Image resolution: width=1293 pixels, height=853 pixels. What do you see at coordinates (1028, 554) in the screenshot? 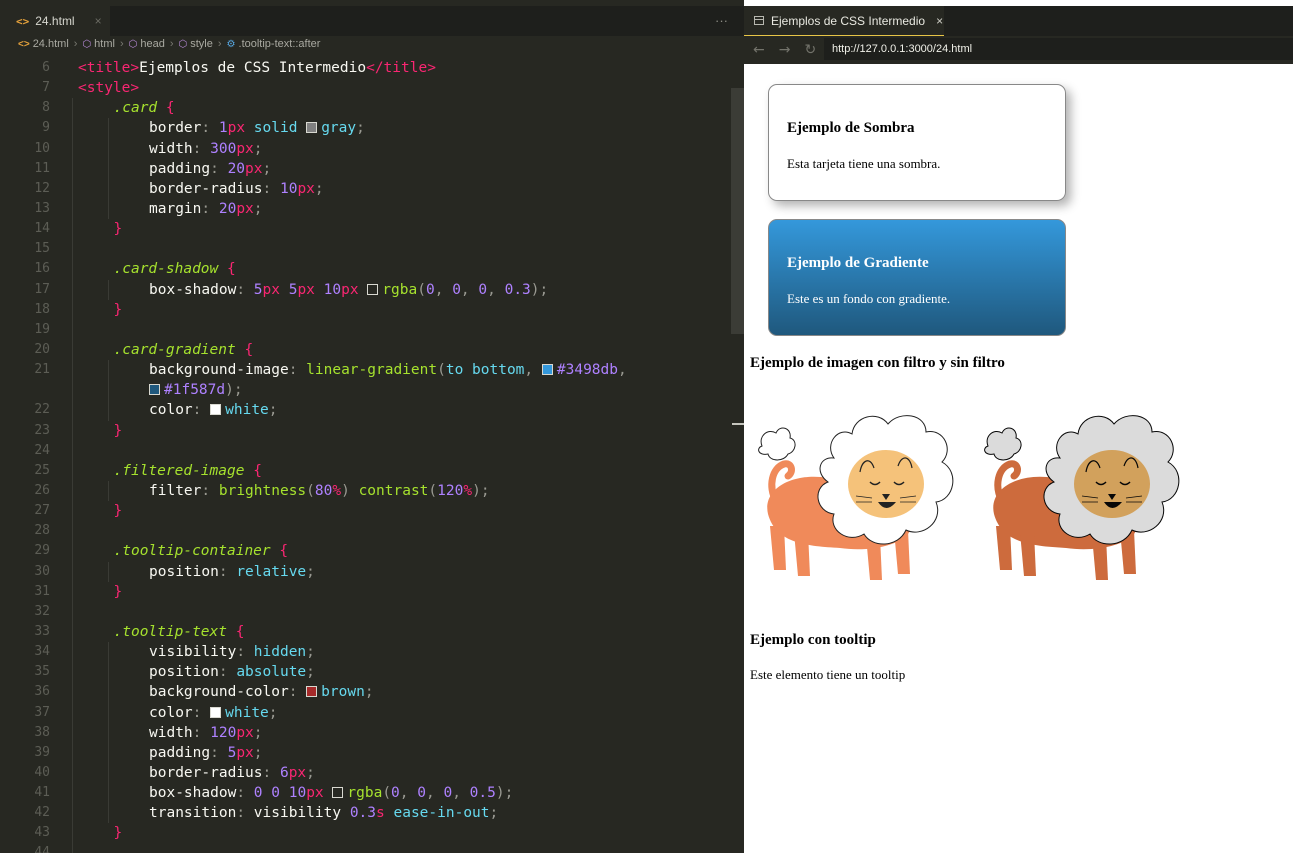
I see `lion-leg` at bounding box center [1028, 554].